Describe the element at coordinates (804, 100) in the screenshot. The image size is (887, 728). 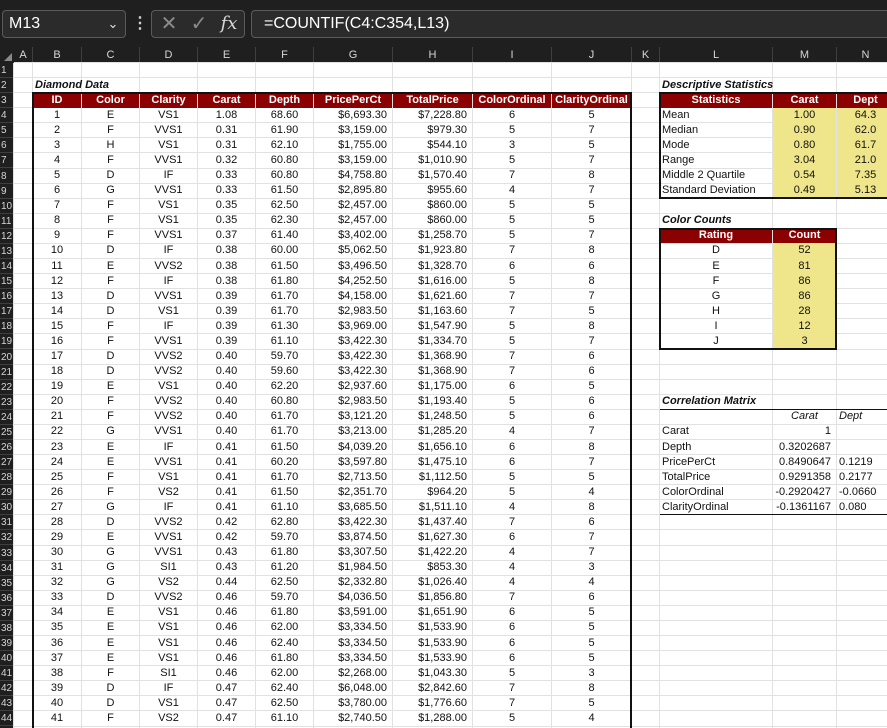
I see `column-heading: Carat` at that location.